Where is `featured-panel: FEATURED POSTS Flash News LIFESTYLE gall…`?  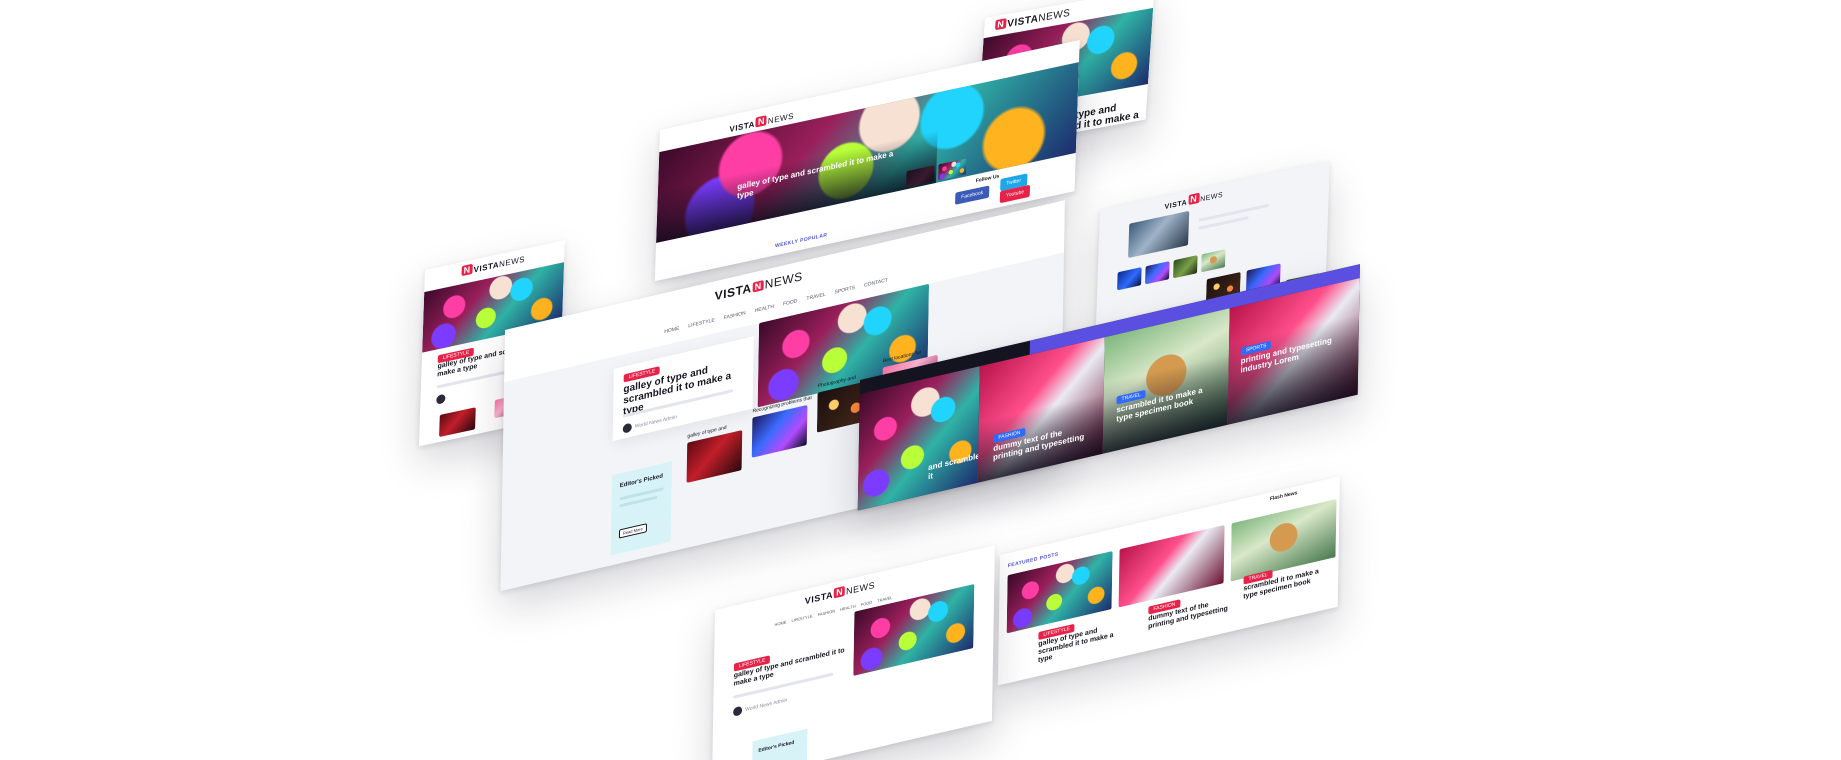
featured-panel: FEATURED POSTS Flash News LIFESTYLE gall… is located at coordinates (1168, 581).